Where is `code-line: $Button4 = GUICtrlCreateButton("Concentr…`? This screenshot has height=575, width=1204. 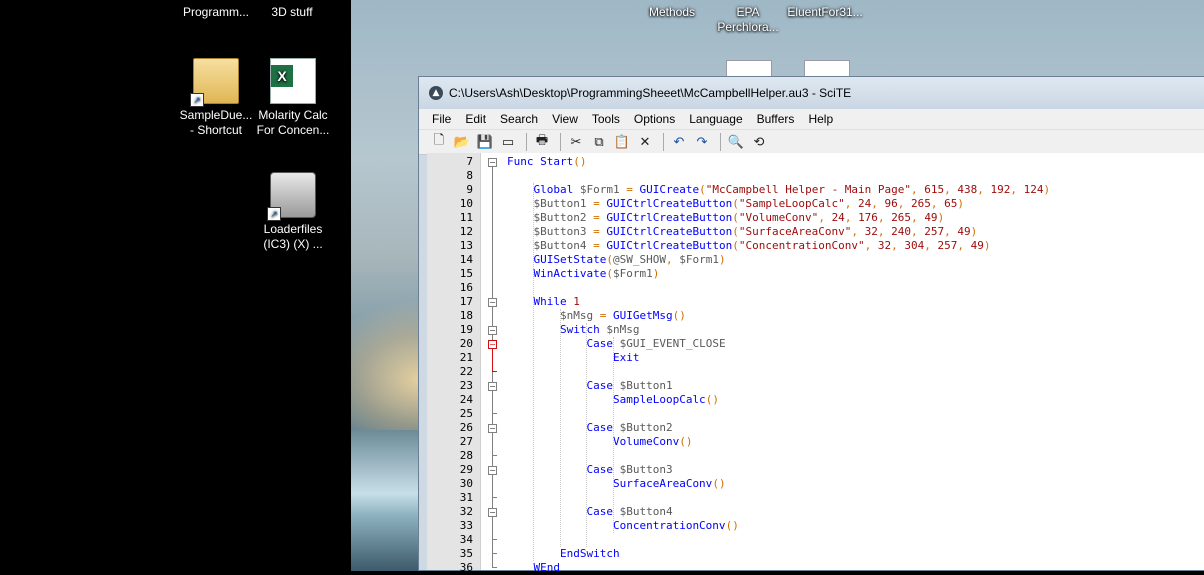
code-line: $Button4 = GUICtrlCreateButton("Concentr… is located at coordinates (855, 246).